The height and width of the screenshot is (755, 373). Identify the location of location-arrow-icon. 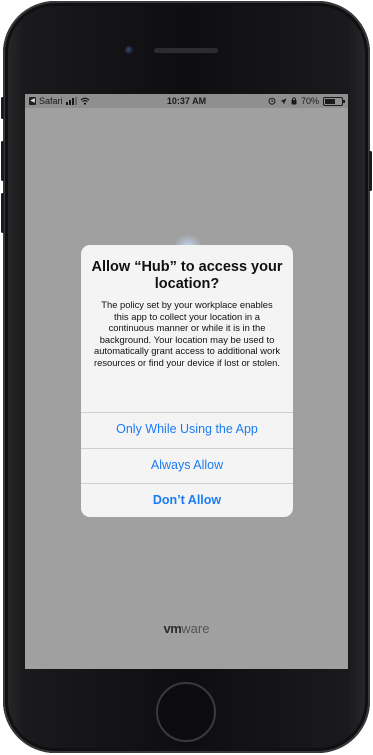
(283, 101).